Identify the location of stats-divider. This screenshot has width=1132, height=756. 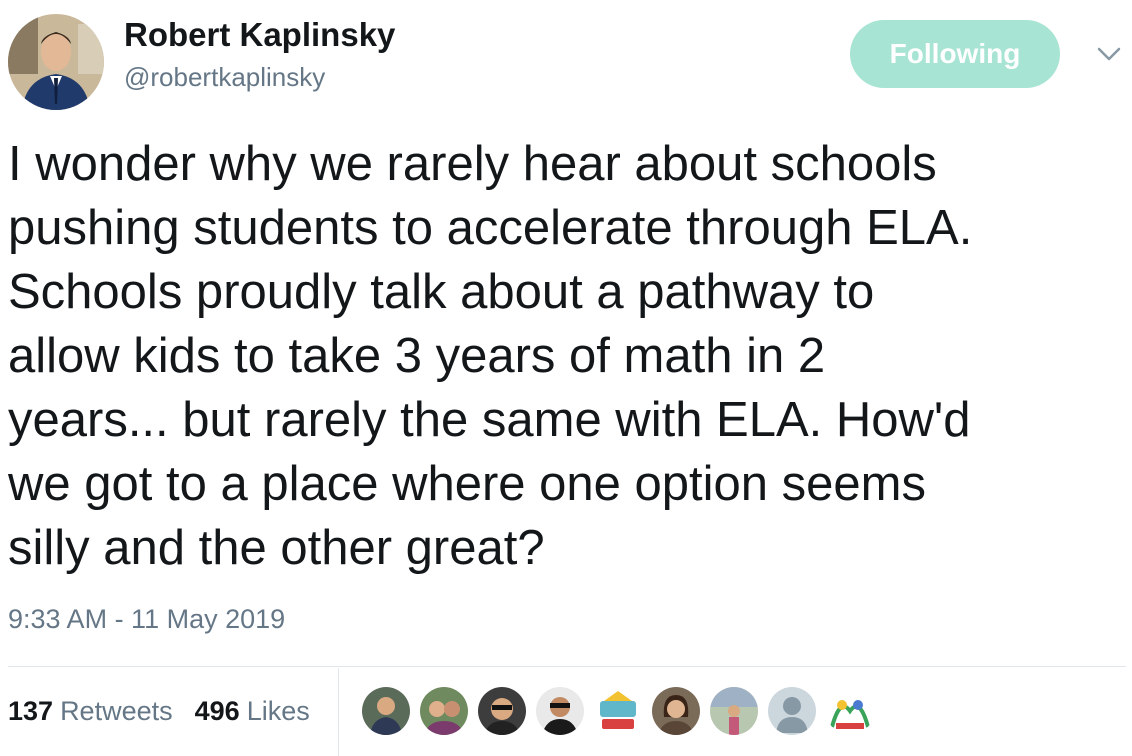
(338, 712).